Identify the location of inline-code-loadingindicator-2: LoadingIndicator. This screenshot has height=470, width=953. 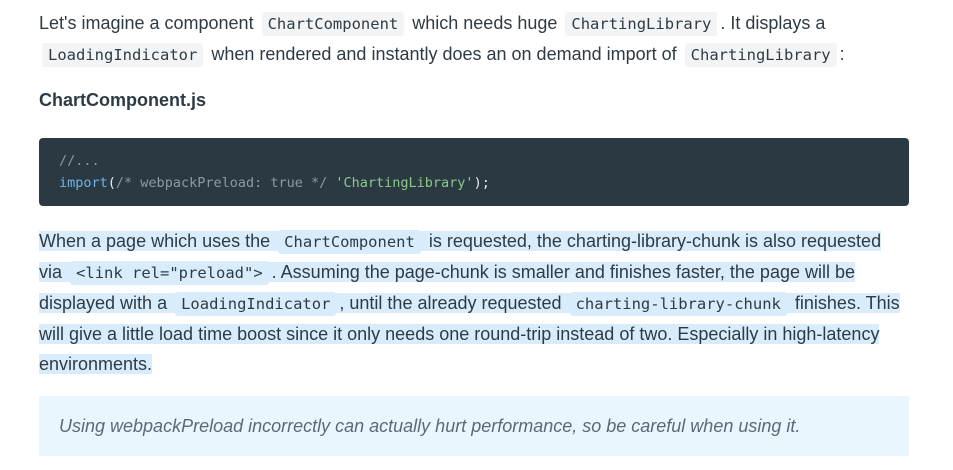
(256, 304).